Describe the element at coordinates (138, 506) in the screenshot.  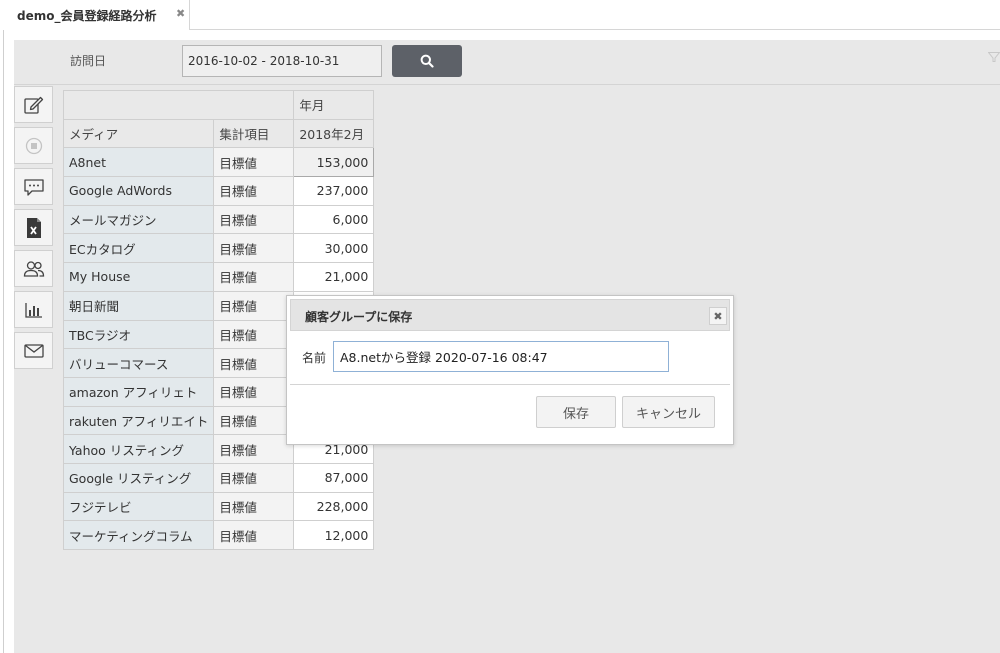
I see `media-cell: フジテレビ` at that location.